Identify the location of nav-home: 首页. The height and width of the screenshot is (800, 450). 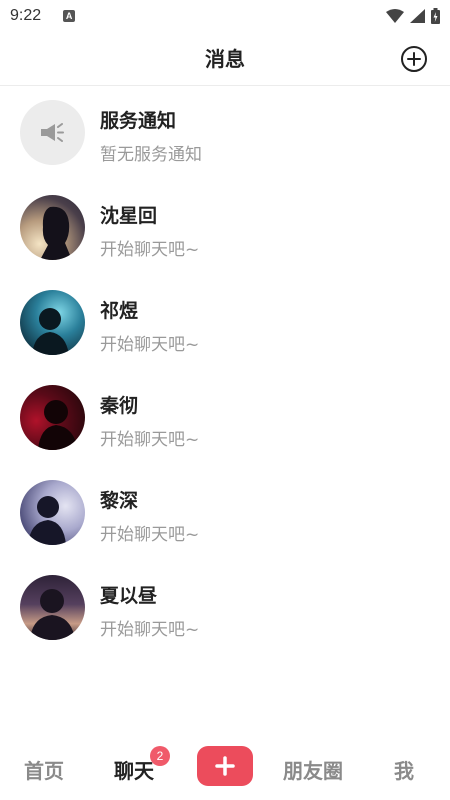
(44, 769).